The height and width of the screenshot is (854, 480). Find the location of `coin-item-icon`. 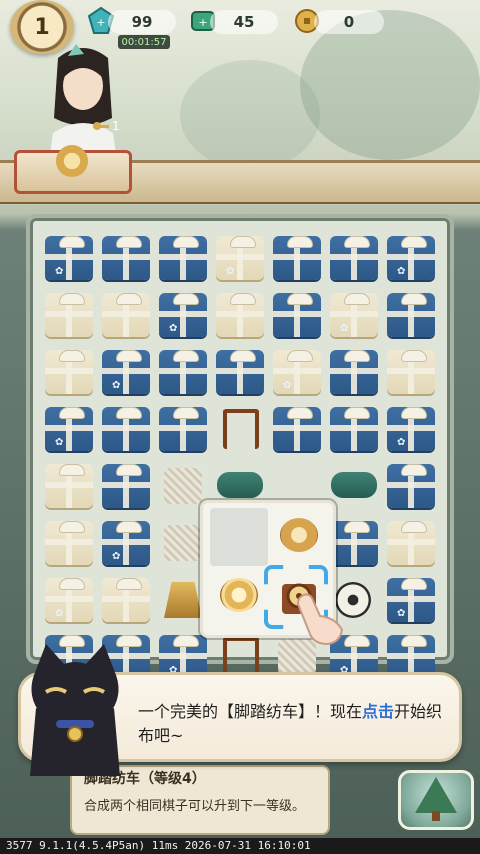

coin-item-icon is located at coordinates (72, 161).